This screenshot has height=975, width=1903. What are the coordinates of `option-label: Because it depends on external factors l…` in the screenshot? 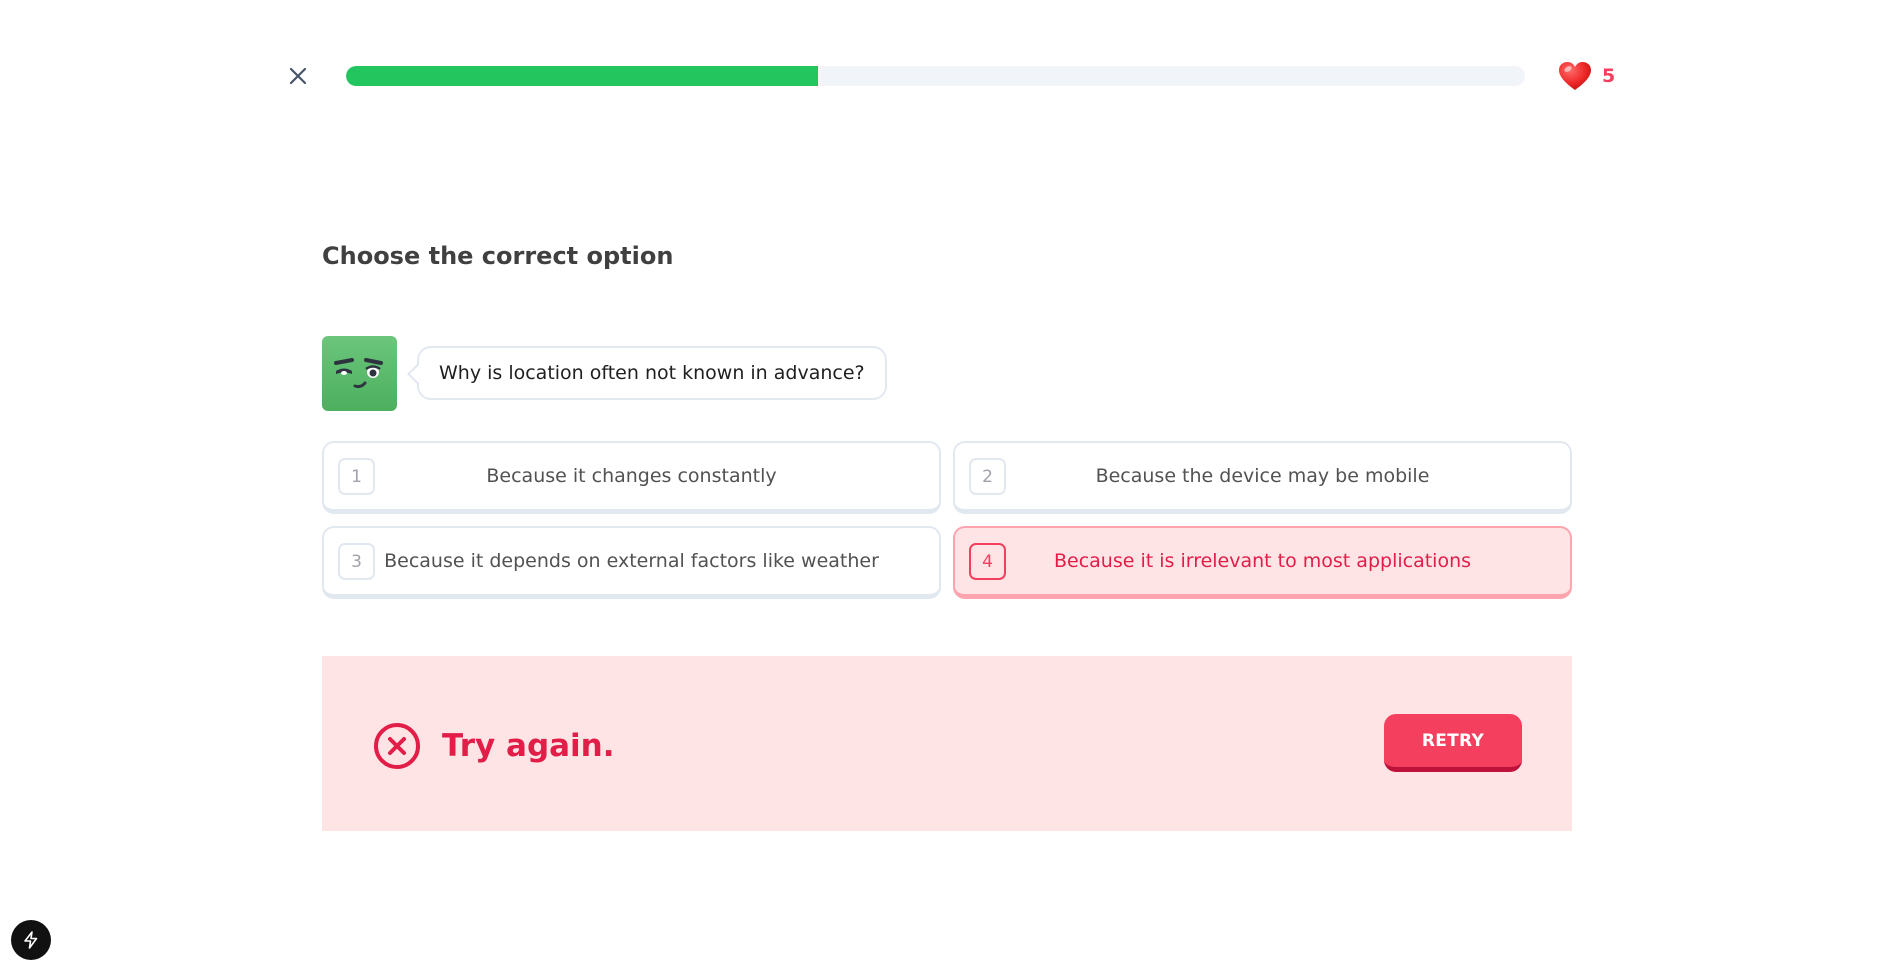 It's located at (631, 561).